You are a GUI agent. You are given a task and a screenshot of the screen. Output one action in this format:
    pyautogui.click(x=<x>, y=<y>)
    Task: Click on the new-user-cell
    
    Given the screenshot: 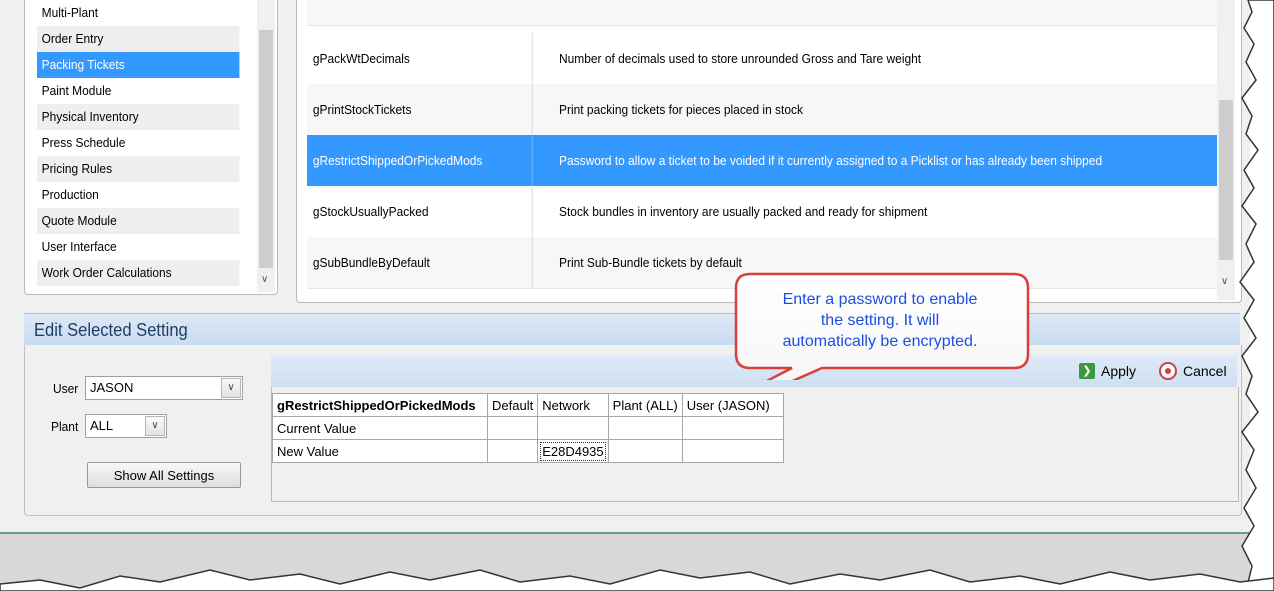 What is the action you would take?
    pyautogui.click(x=732, y=451)
    